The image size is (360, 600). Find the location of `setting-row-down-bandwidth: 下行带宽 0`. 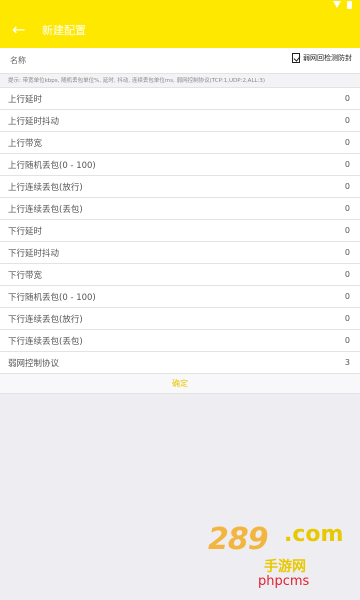

setting-row-down-bandwidth: 下行带宽 0 is located at coordinates (180, 275).